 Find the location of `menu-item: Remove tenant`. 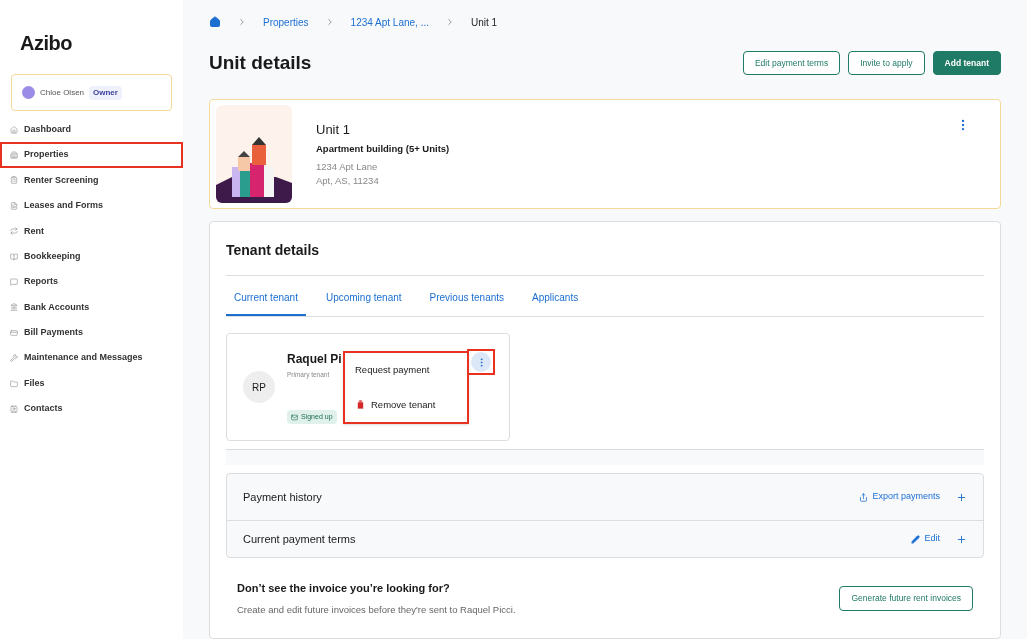

menu-item: Remove tenant is located at coordinates (406, 404).